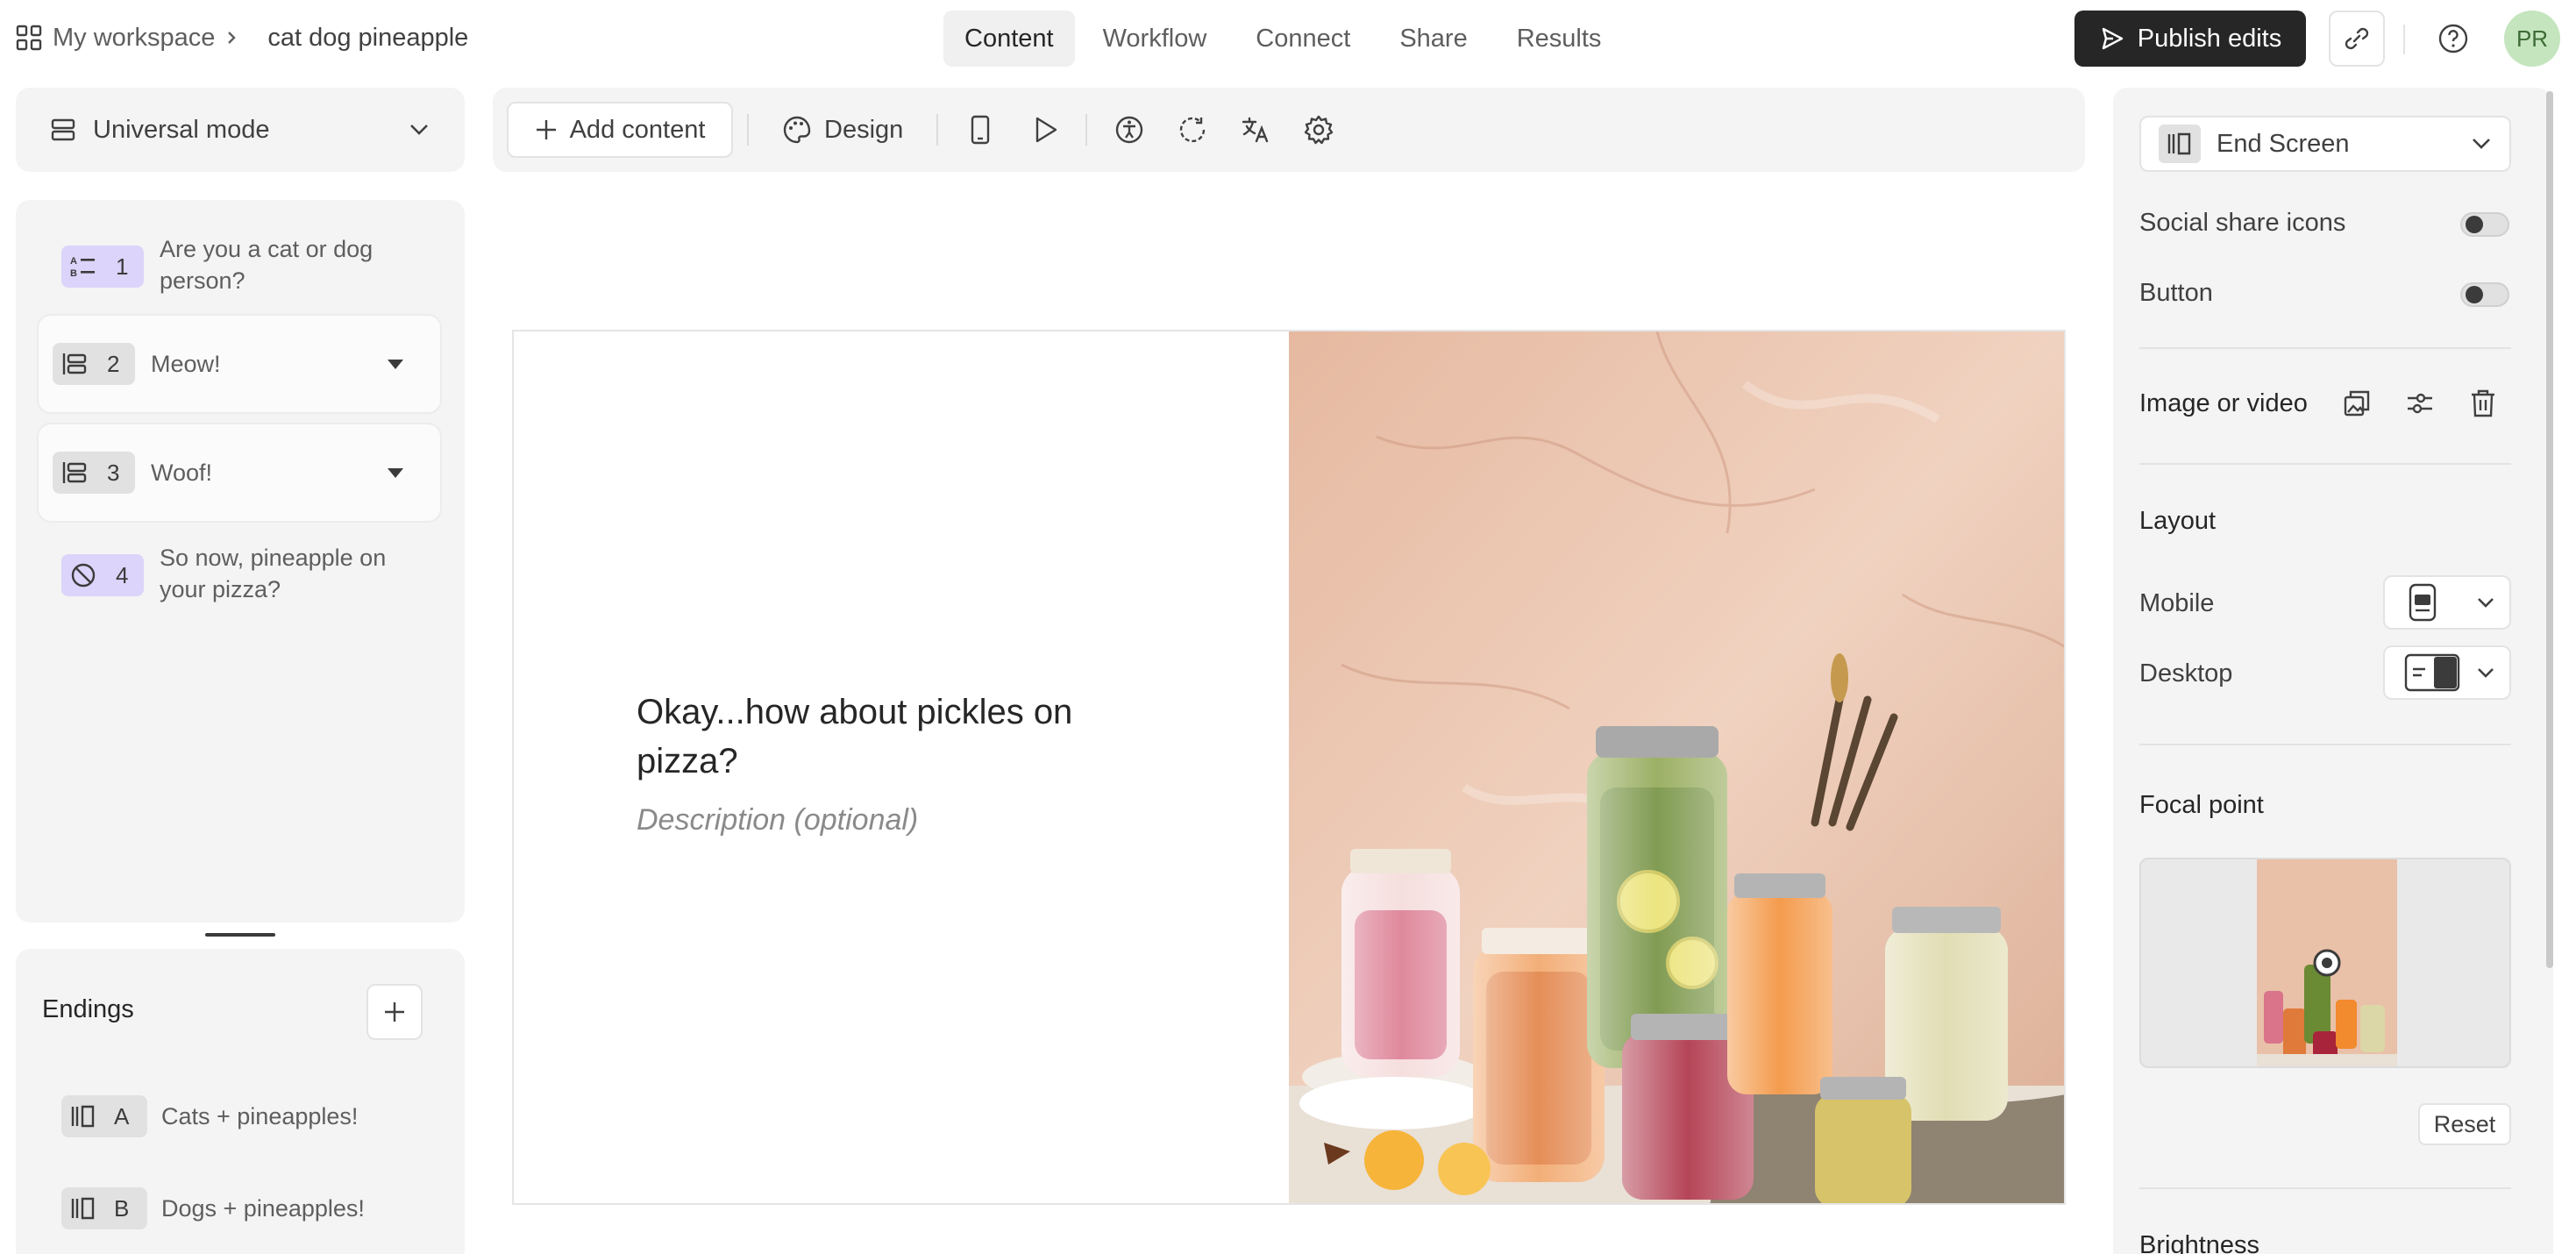 The height and width of the screenshot is (1254, 2576). I want to click on mode-selector: Universal mode, so click(240, 130).